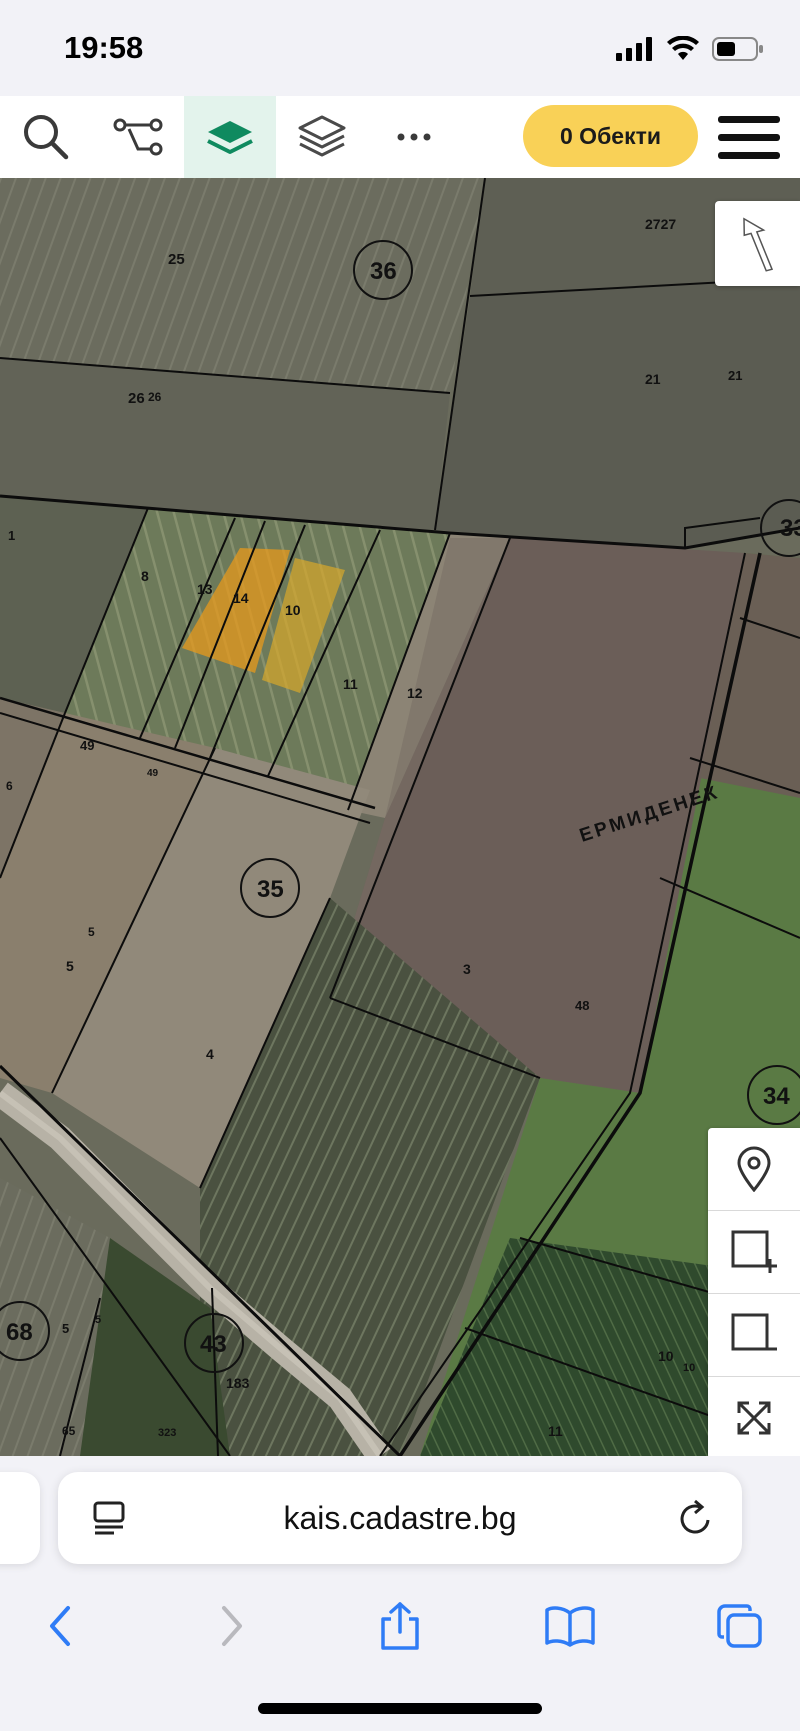 This screenshot has height=1731, width=800. I want to click on browser-nav-row, so click(400, 1626).